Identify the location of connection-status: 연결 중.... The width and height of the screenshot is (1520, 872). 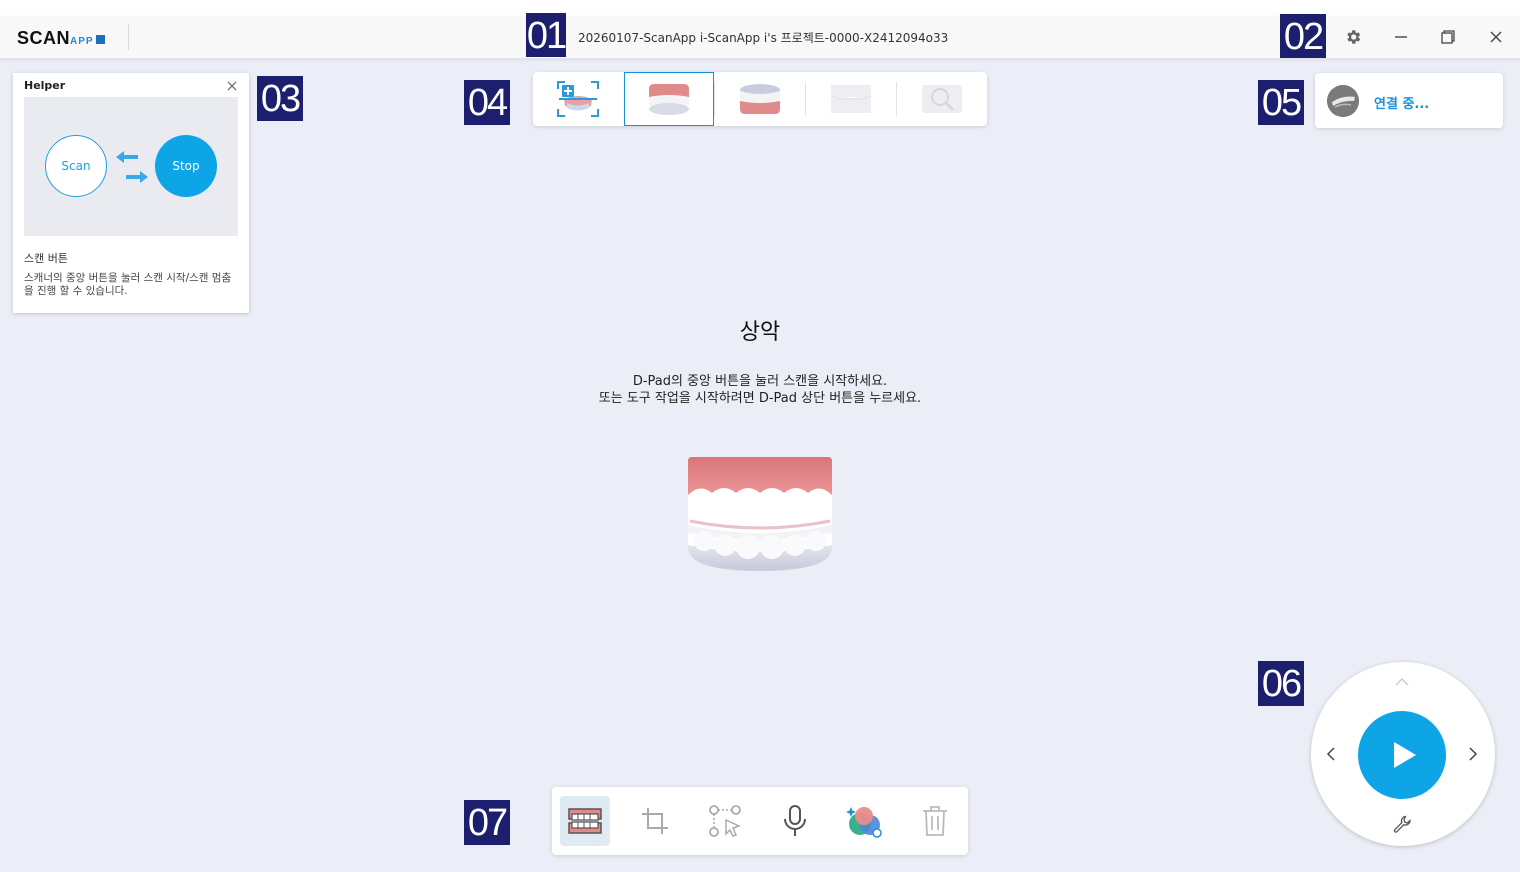
(1409, 100).